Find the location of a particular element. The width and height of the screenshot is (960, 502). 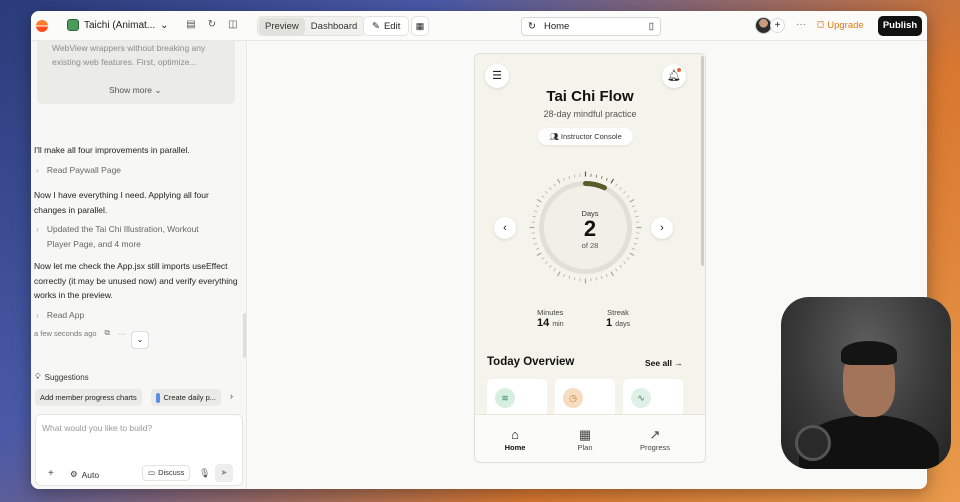

invite-button: + is located at coordinates (777, 25).